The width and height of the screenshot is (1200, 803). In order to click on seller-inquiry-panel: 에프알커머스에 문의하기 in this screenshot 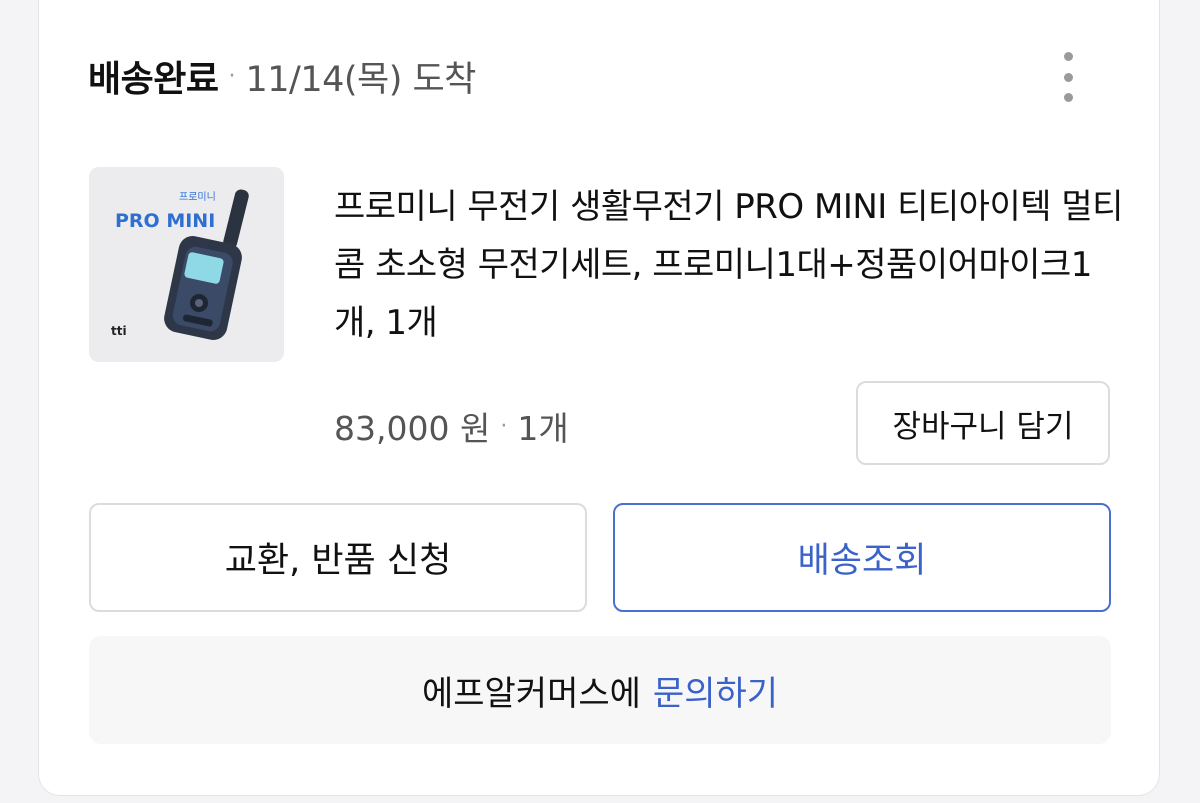, I will do `click(600, 690)`.